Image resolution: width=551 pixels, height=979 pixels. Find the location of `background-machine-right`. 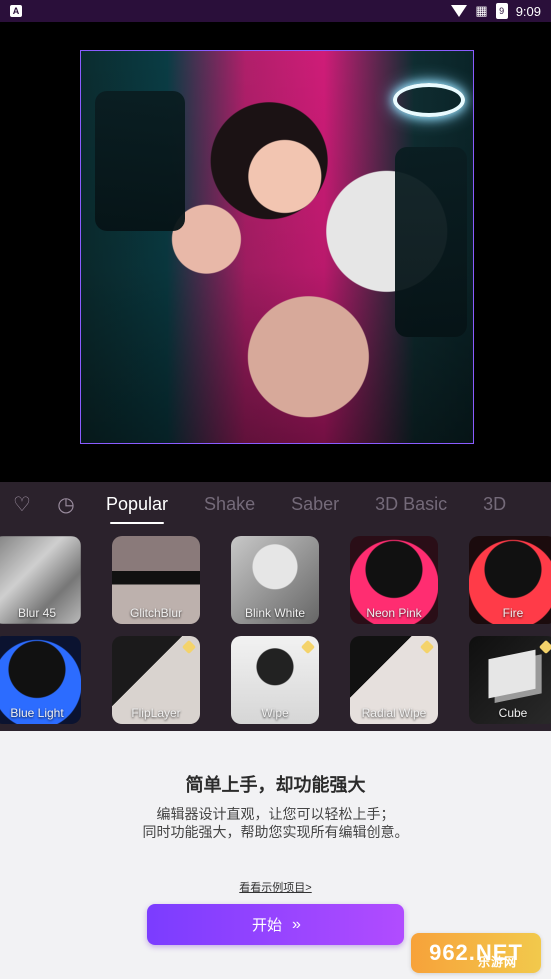

background-machine-right is located at coordinates (431, 242).